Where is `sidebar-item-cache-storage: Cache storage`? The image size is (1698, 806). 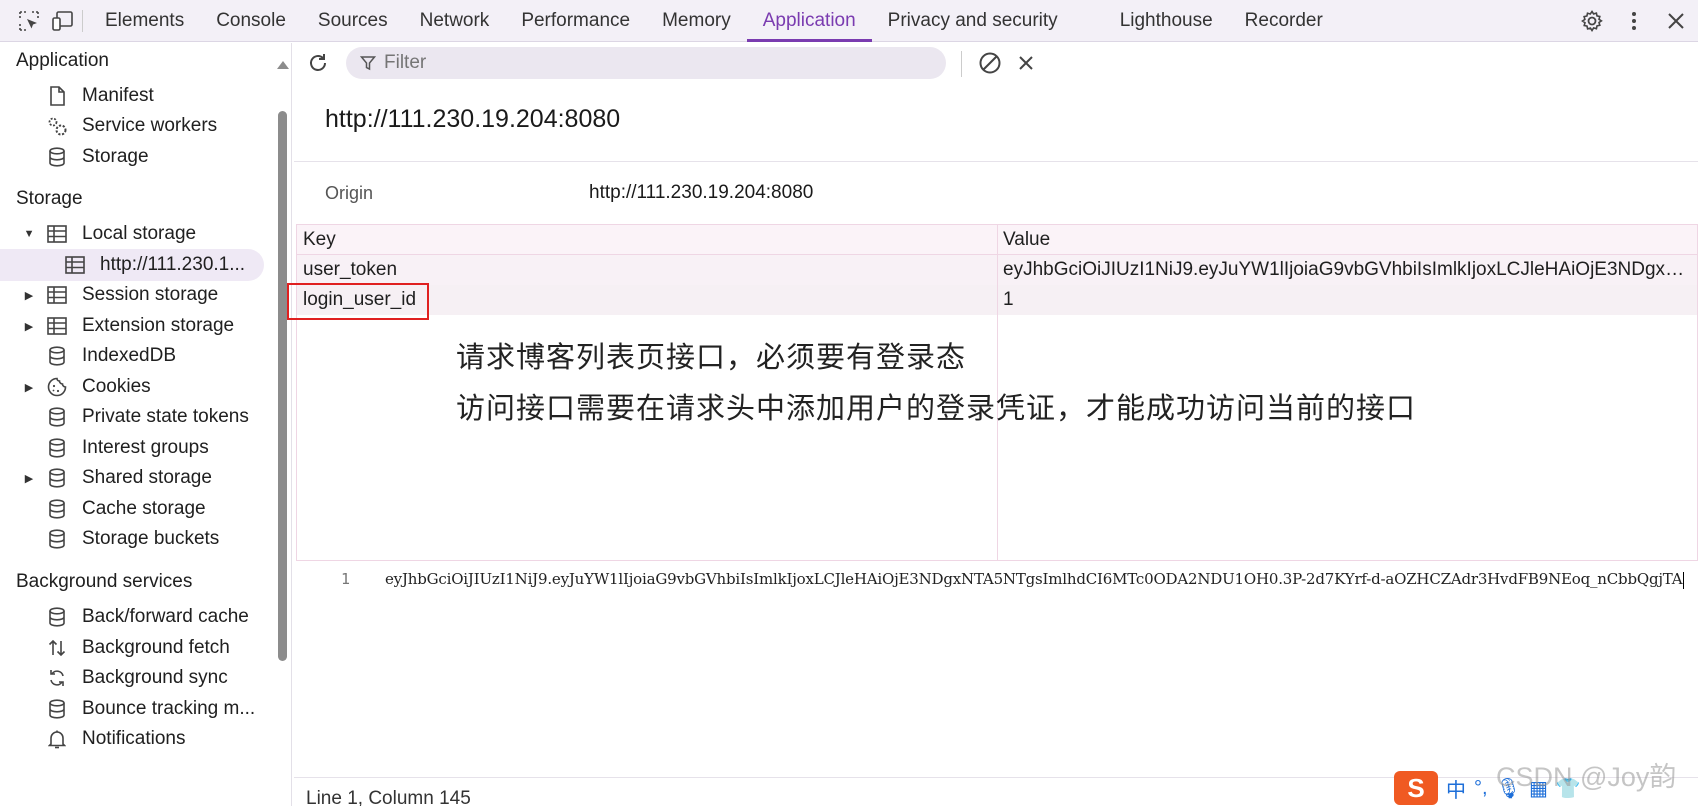
sidebar-item-cache-storage: Cache storage is located at coordinates (132, 509).